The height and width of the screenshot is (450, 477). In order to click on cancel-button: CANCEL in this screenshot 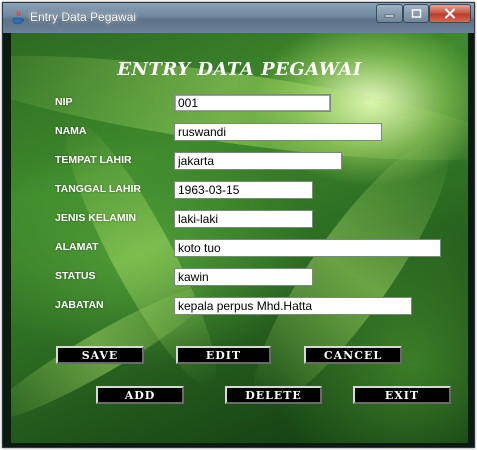, I will do `click(353, 355)`.